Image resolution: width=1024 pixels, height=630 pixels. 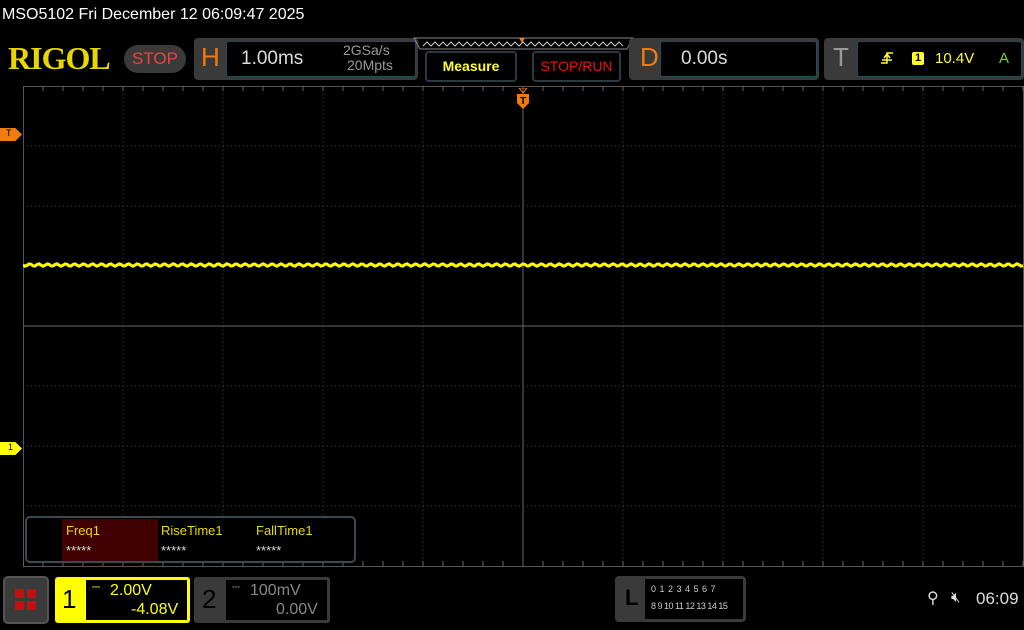 What do you see at coordinates (649, 57) in the screenshot?
I see `delay-label: D` at bounding box center [649, 57].